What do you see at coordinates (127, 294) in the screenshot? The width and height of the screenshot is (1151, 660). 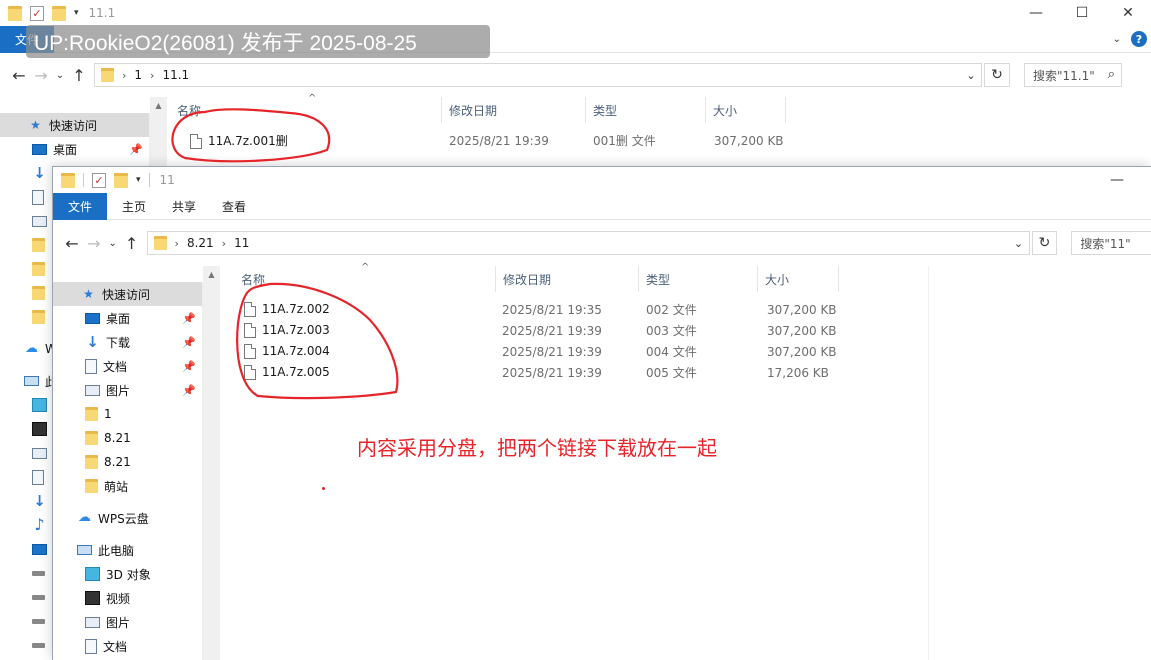 I see `nav-item: ★ 快速访问` at bounding box center [127, 294].